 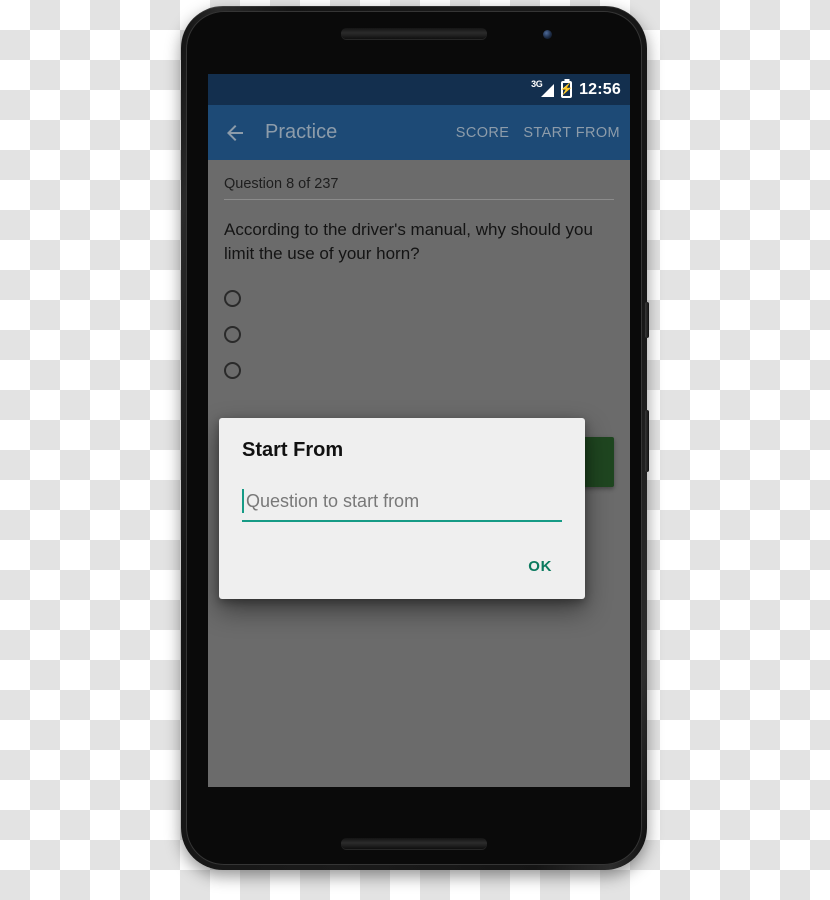 I want to click on earpiece-speaker, so click(x=414, y=33).